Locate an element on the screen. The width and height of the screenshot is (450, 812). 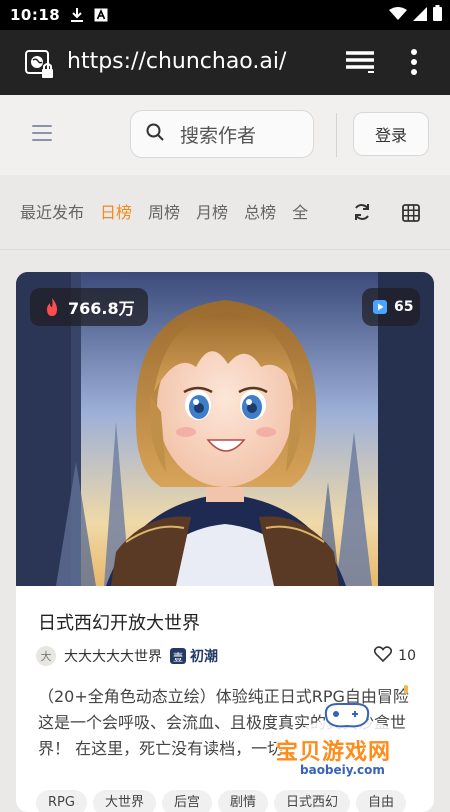
filter-bar: 最近发布 日榜 周榜 月榜 总榜全 is located at coordinates (225, 212).